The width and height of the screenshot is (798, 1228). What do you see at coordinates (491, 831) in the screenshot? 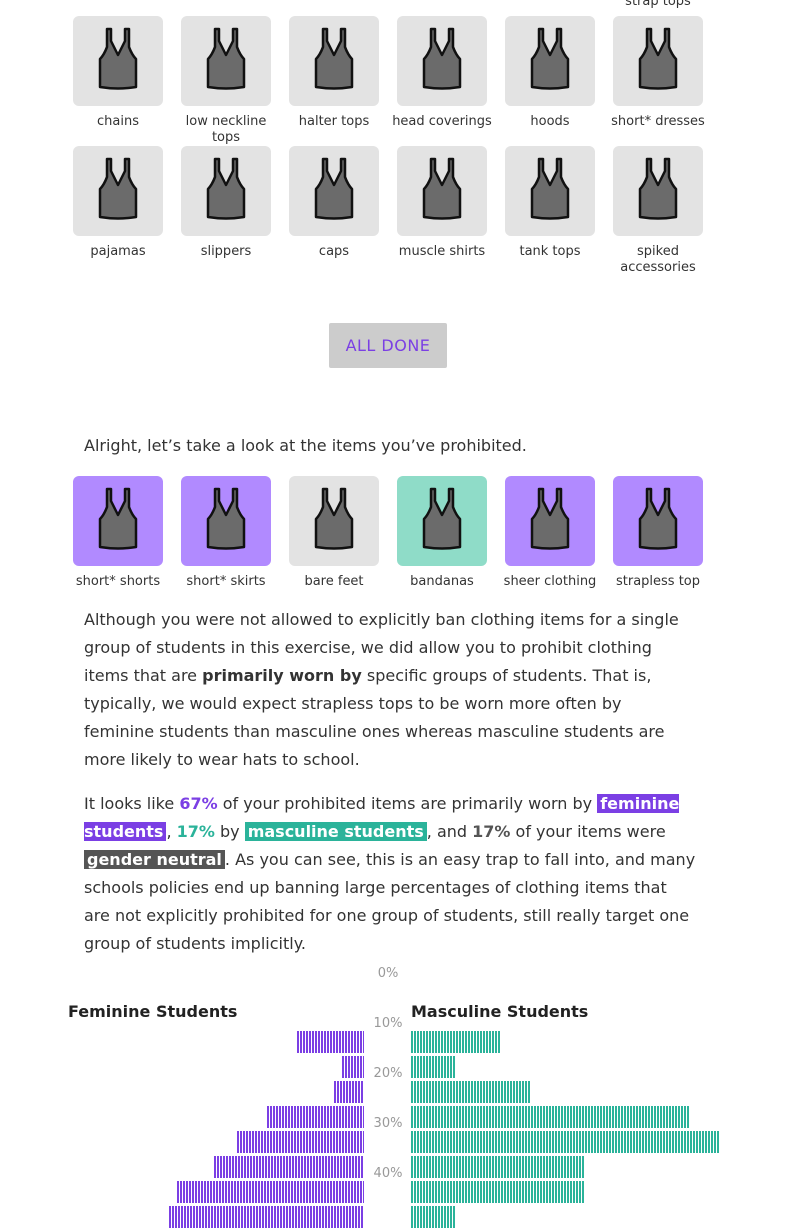
I see `neutral-percent: 17%` at bounding box center [491, 831].